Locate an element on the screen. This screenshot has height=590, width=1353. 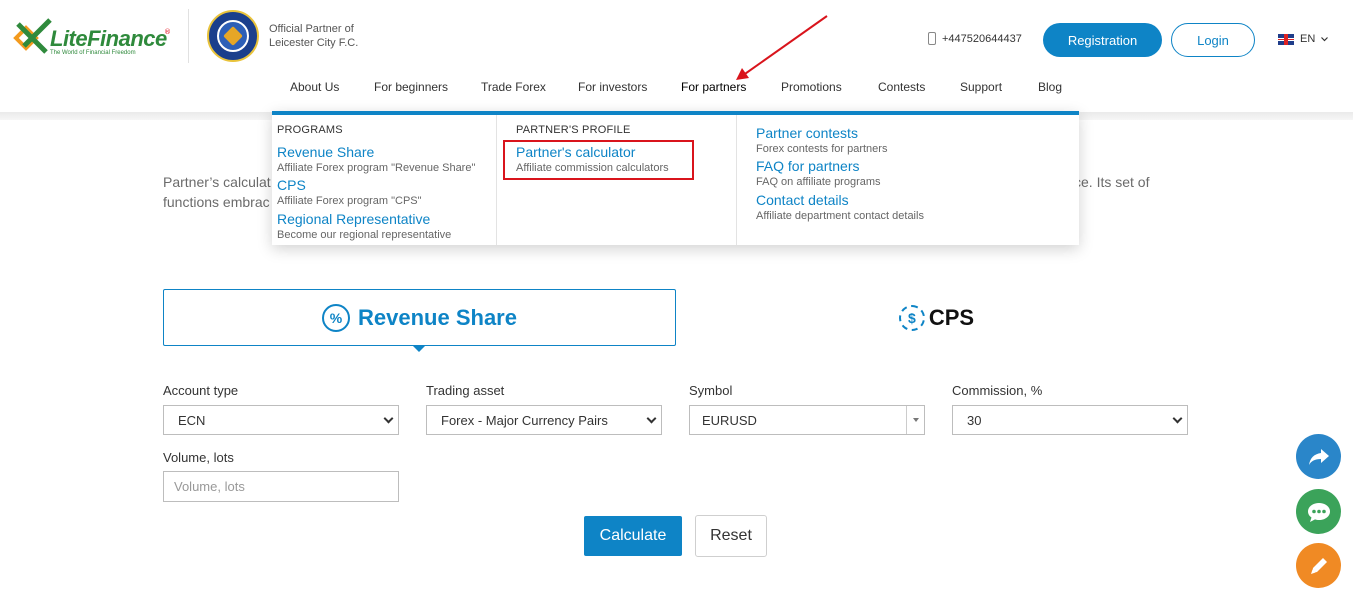
share-button is located at coordinates (1318, 456).